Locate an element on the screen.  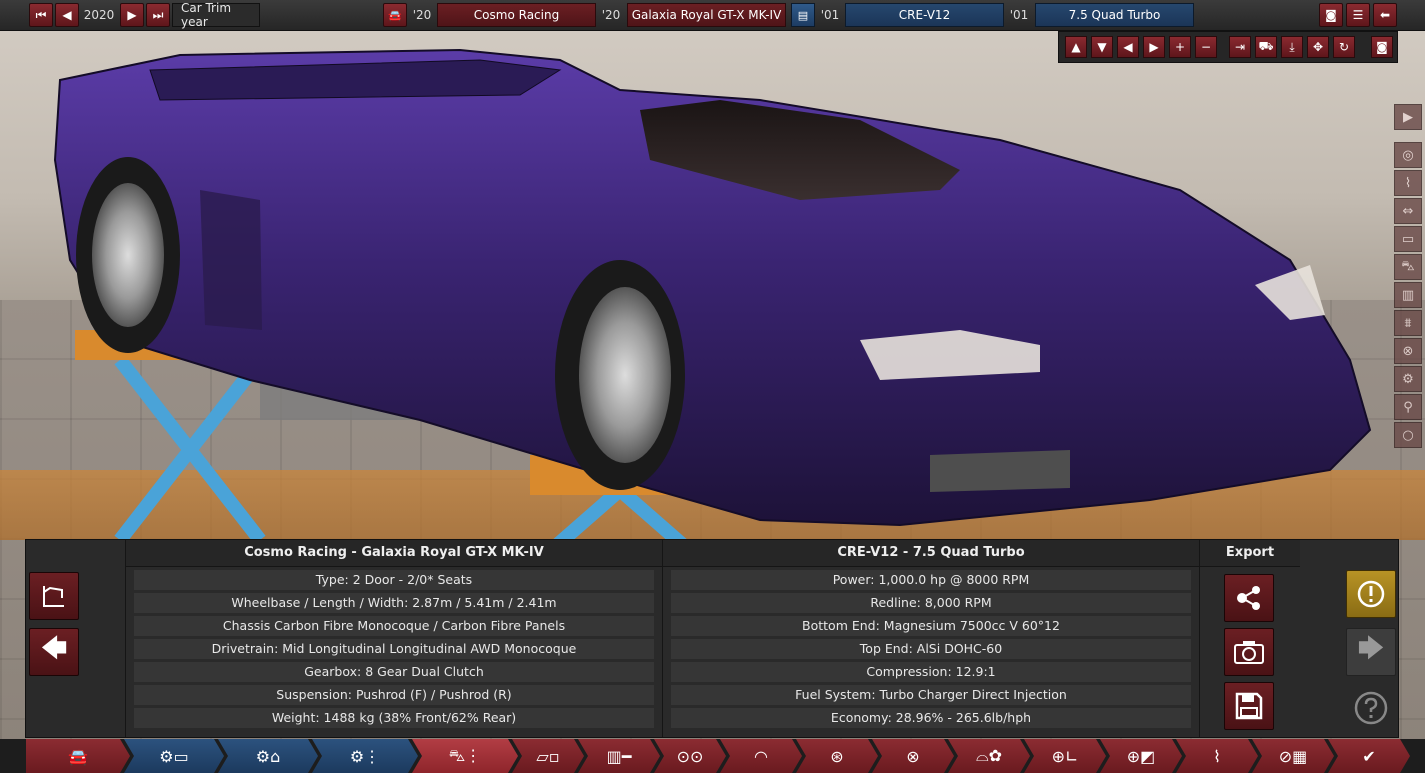
engine-tree-icon: ⚙⋮ is located at coordinates (365, 756).